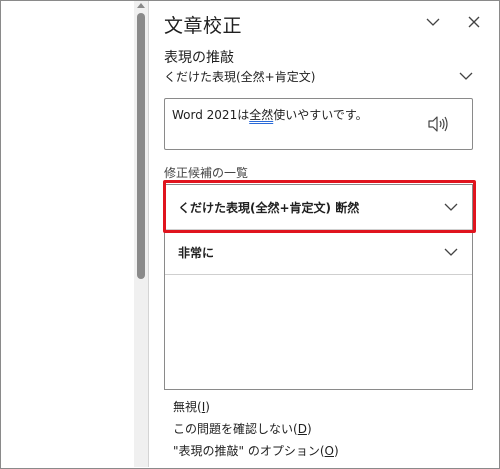 Image resolution: width=500 pixels, height=469 pixels. What do you see at coordinates (141, 5) in the screenshot?
I see `scroll-up-arrow-icon` at bounding box center [141, 5].